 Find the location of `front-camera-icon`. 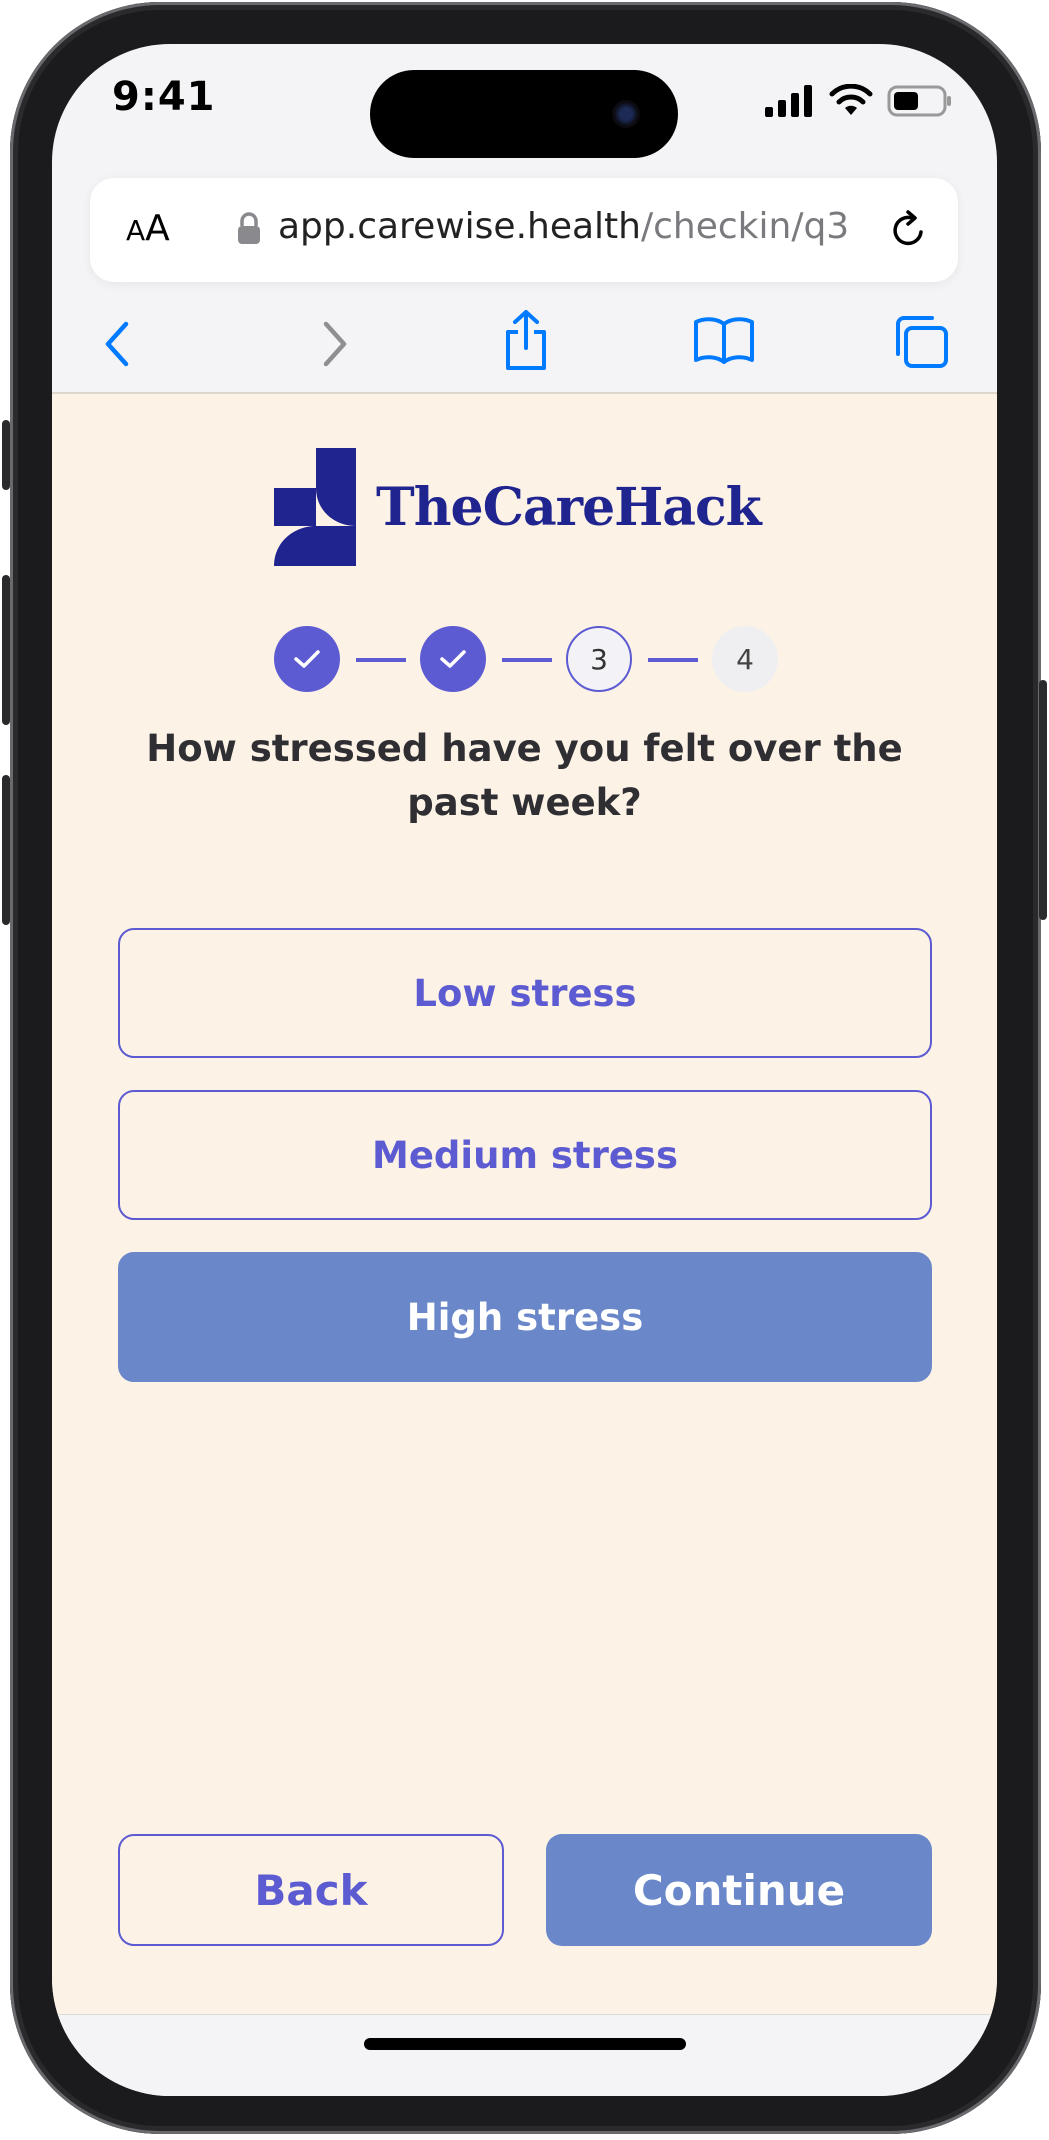

front-camera-icon is located at coordinates (626, 114).